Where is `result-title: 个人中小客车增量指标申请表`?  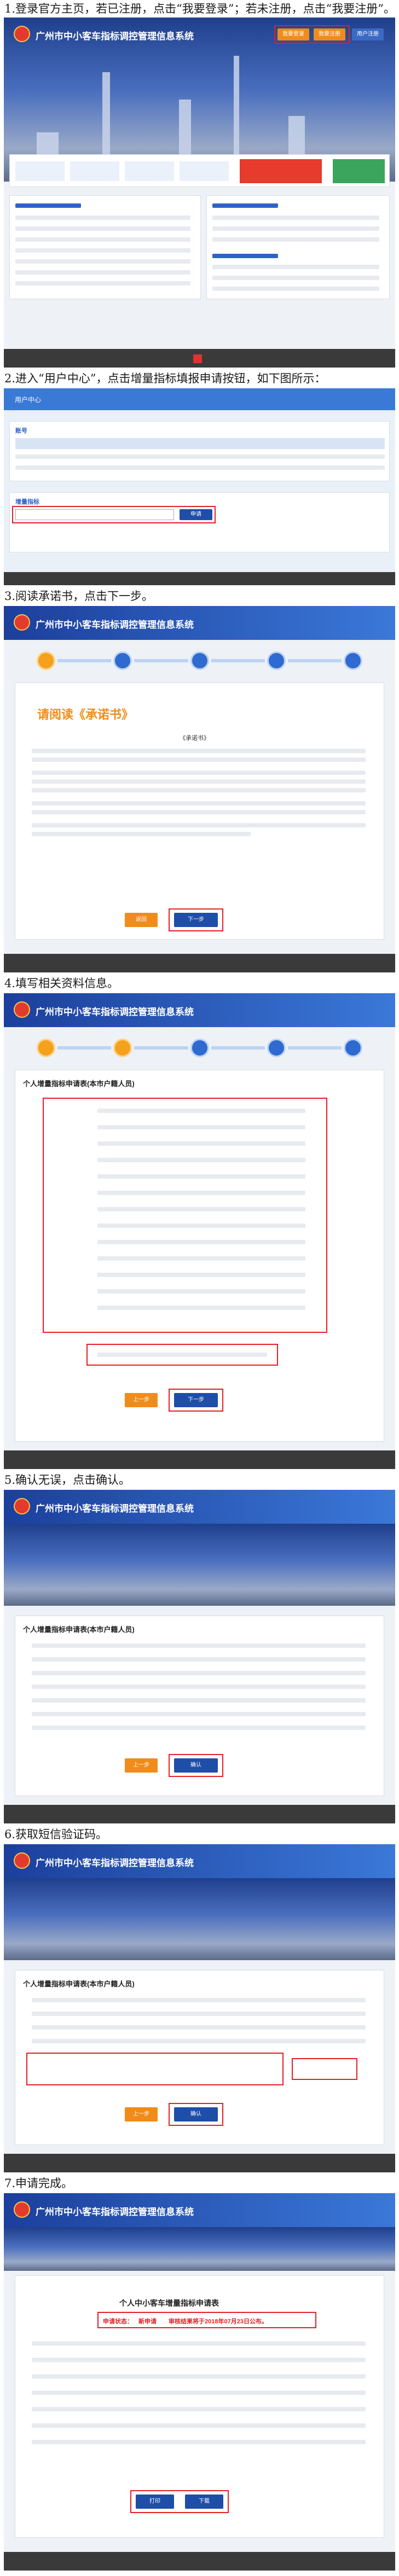
result-title: 个人中小客车增量指标申请表 is located at coordinates (169, 2303).